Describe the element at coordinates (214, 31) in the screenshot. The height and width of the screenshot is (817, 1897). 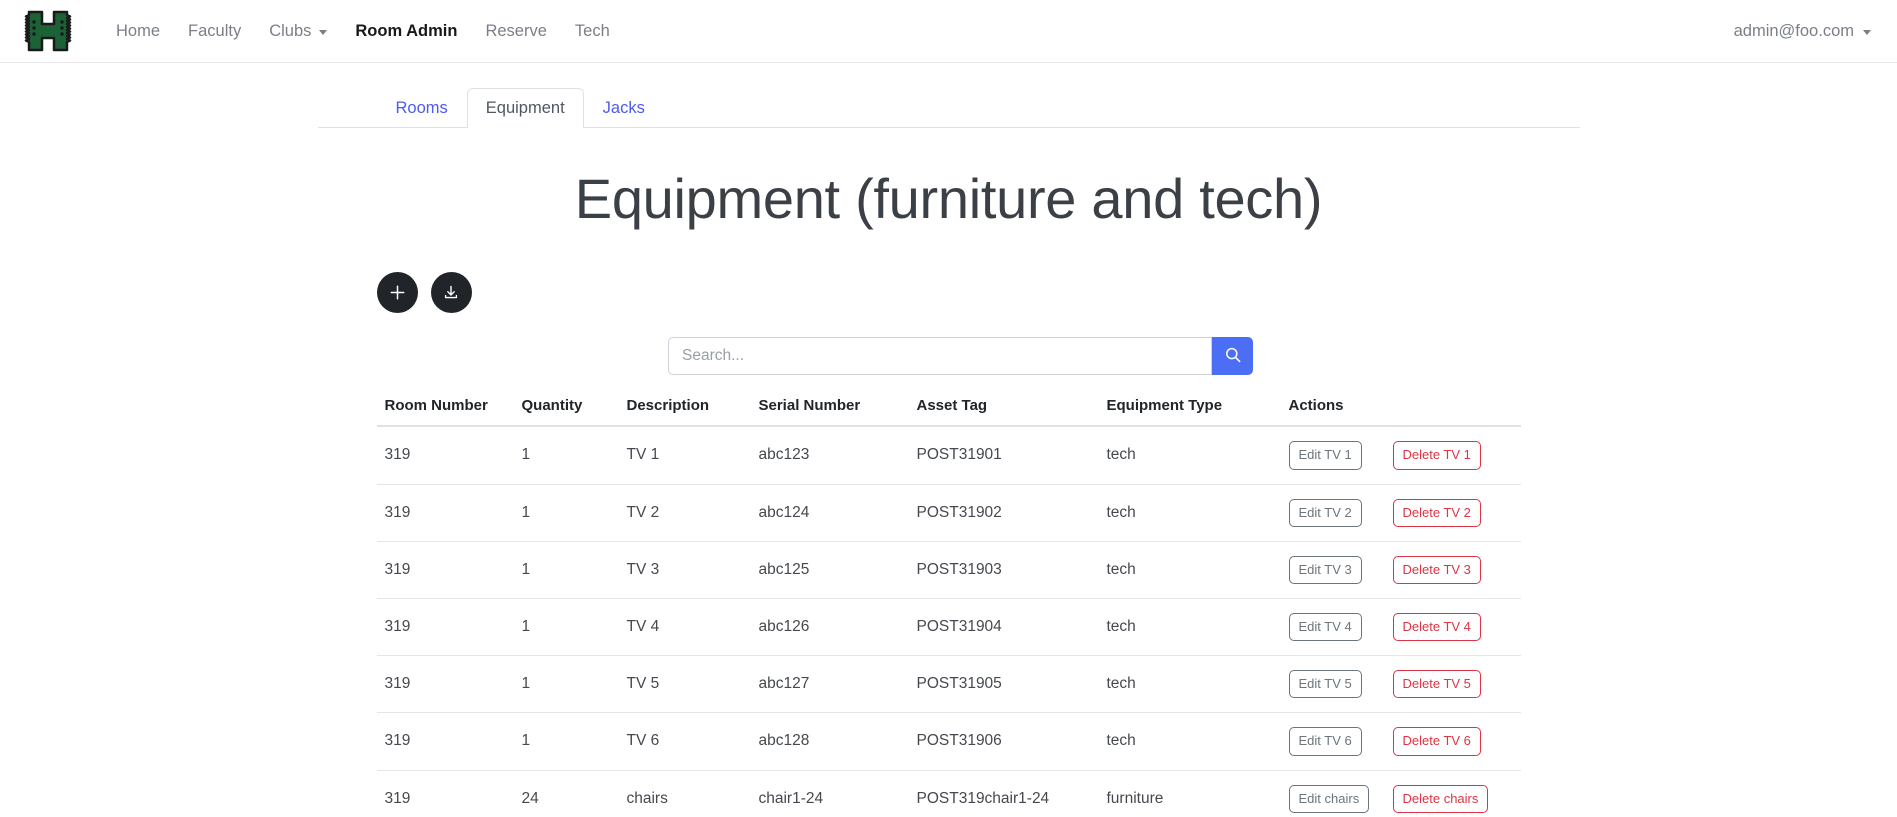
I see `nav-link-faculty: Faculty` at that location.